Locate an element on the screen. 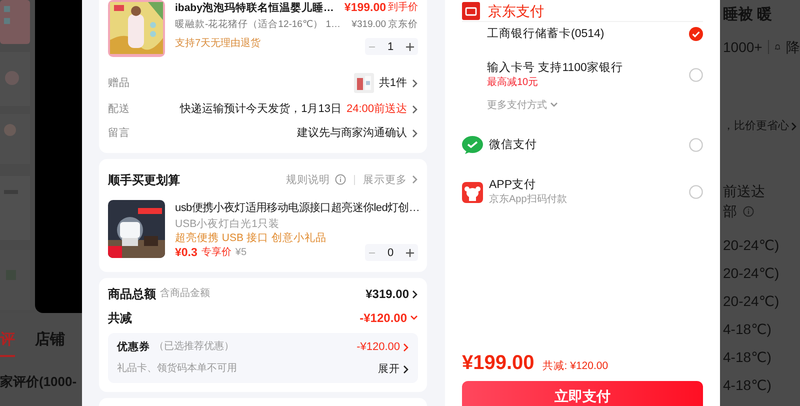 This screenshot has width=800, height=406. discount-label: 共减 is located at coordinates (120, 318).